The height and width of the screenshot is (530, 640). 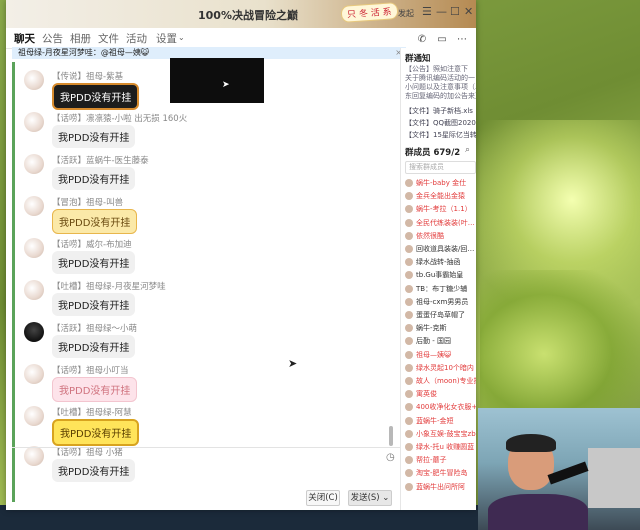 What do you see at coordinates (467, 150) in the screenshot?
I see `search-icon: ⌕` at bounding box center [467, 150].